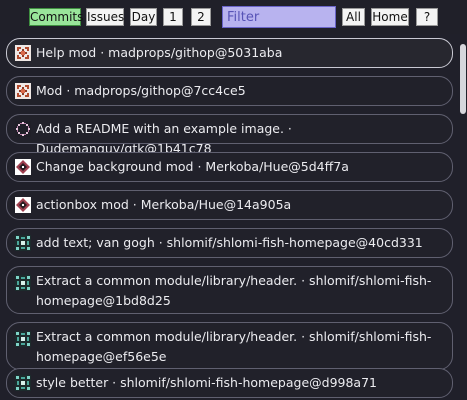 This screenshot has width=467, height=400. What do you see at coordinates (353, 17) in the screenshot?
I see `all-button: All` at bounding box center [353, 17].